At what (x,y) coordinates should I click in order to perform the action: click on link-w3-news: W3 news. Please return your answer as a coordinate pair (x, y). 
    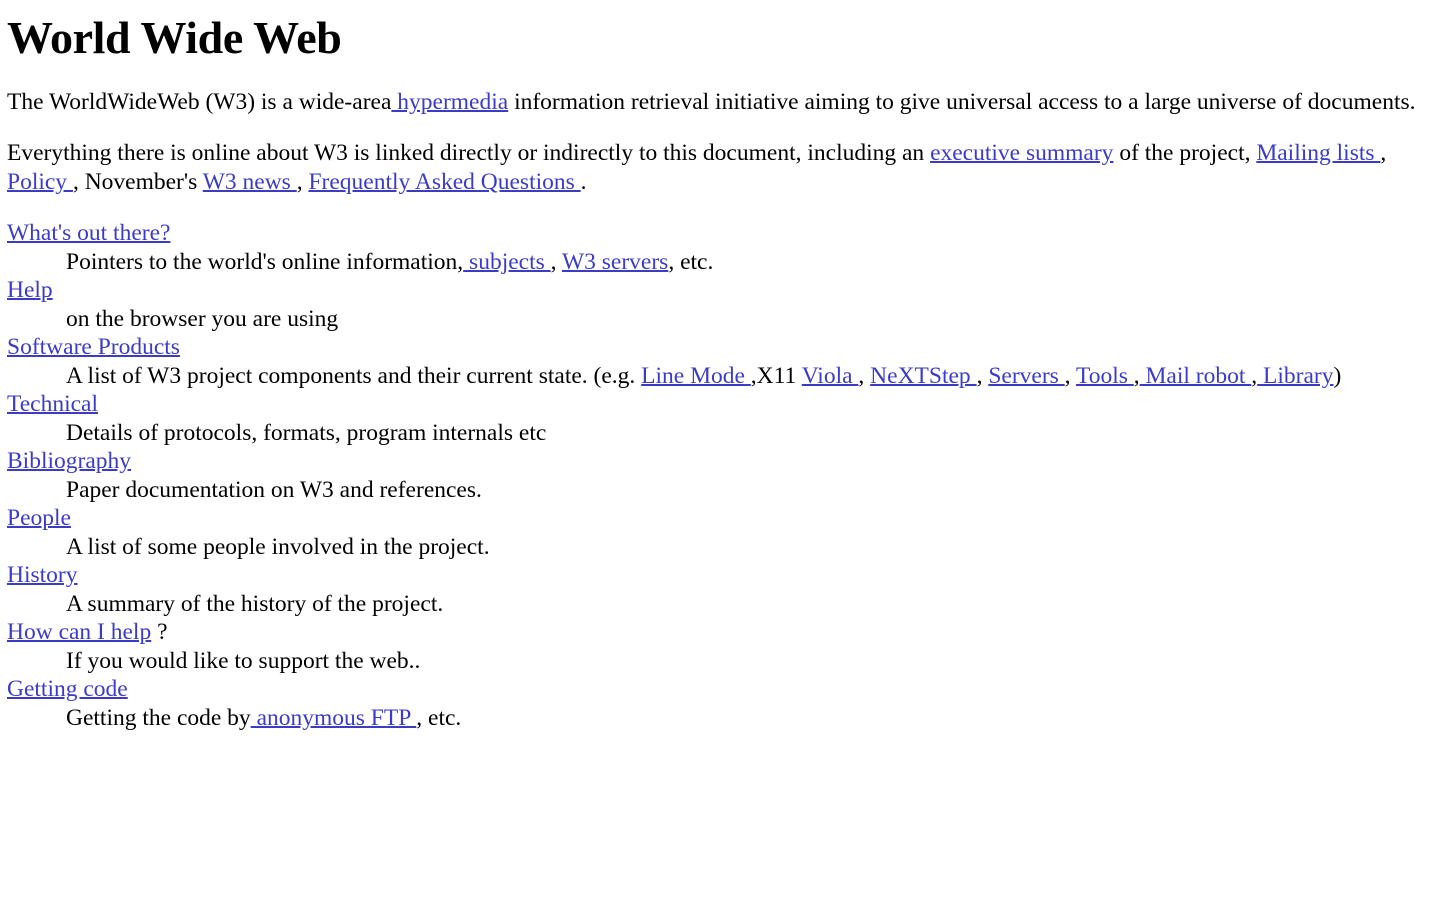
    Looking at the image, I should click on (250, 182).